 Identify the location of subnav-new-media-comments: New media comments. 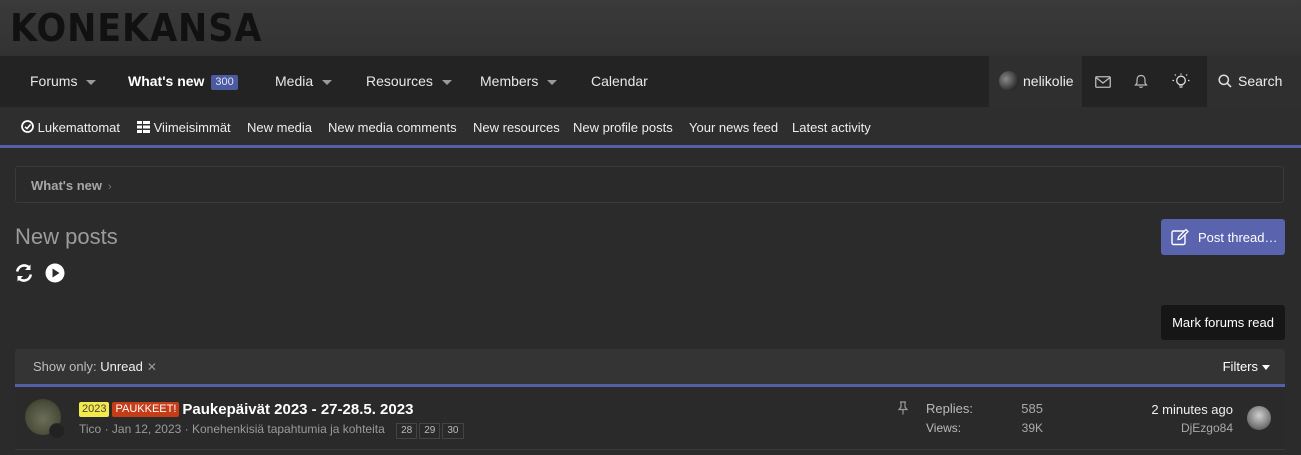
(392, 127).